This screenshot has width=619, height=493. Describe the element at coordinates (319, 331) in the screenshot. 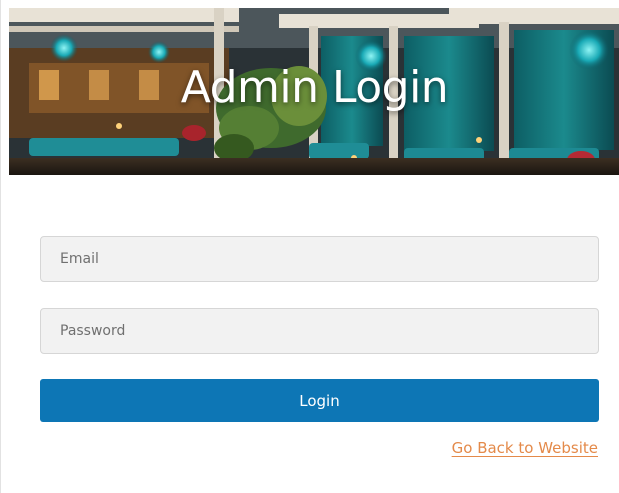

I see `password-input` at that location.